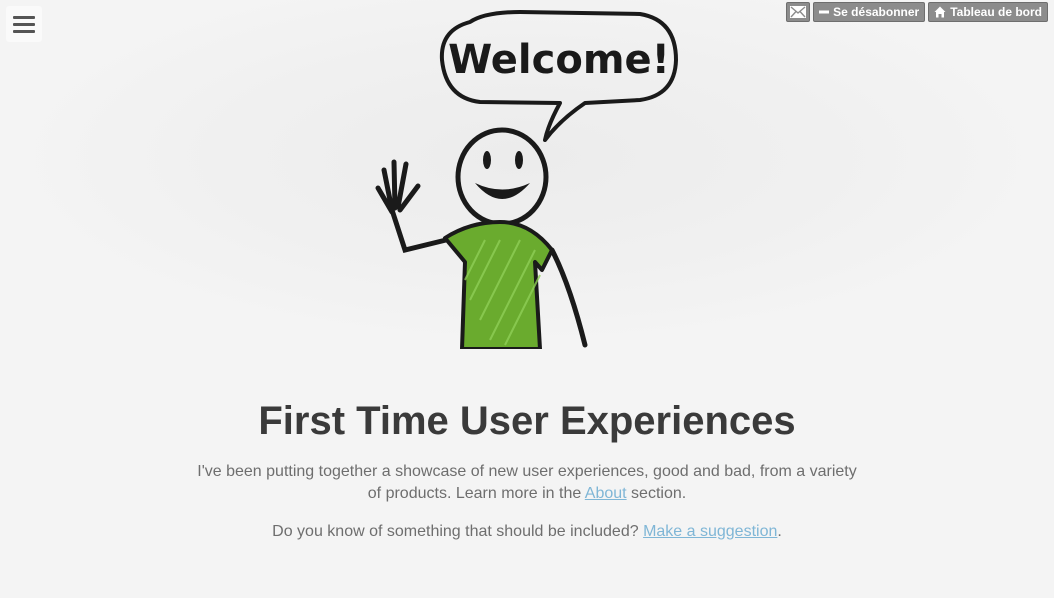 This screenshot has height=598, width=1054. Describe the element at coordinates (996, 12) in the screenshot. I see `dashboard-label: Tableau de bord` at that location.